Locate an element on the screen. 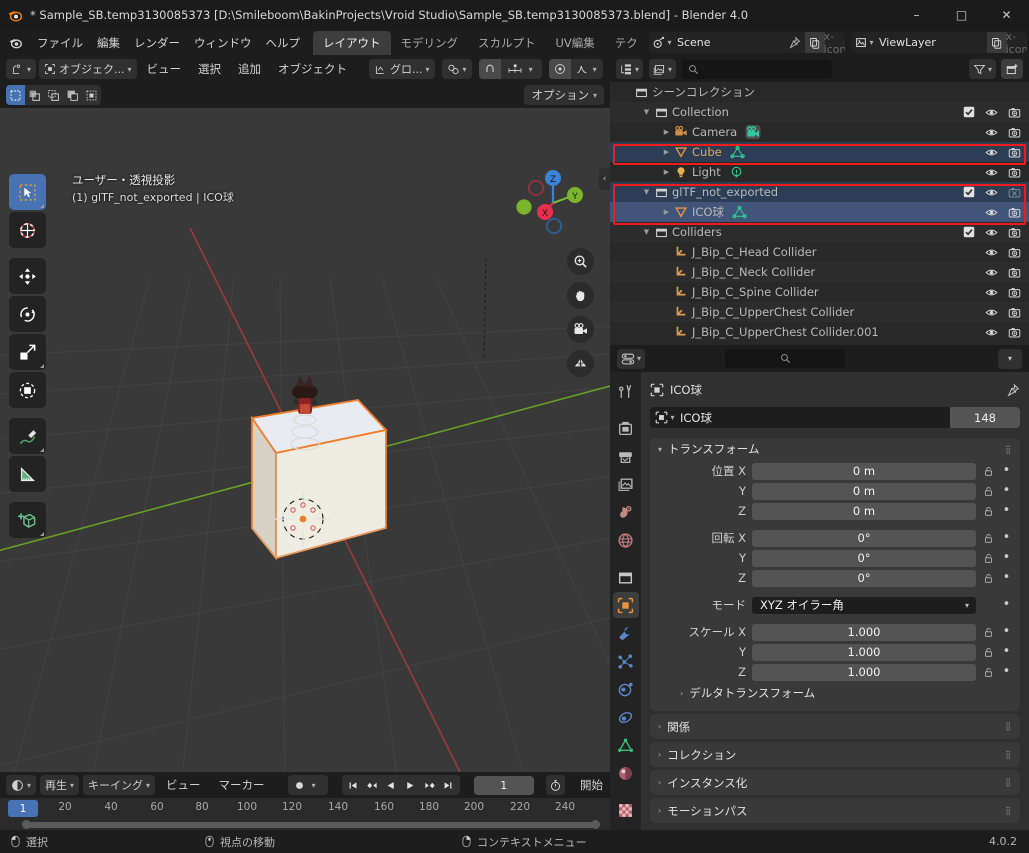 The width and height of the screenshot is (1029, 853). blender-menu-logo-icon is located at coordinates (15, 42).